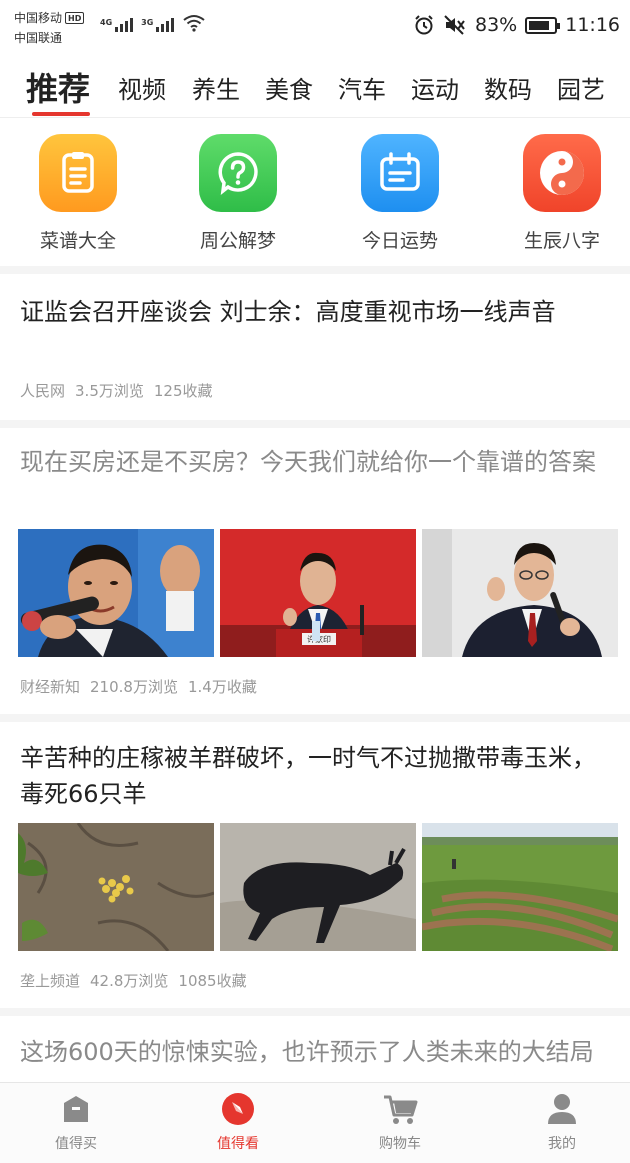 The height and width of the screenshot is (1163, 630). What do you see at coordinates (77, 241) in the screenshot?
I see `shortcut-recipes-label: 菜谱大全` at bounding box center [77, 241].